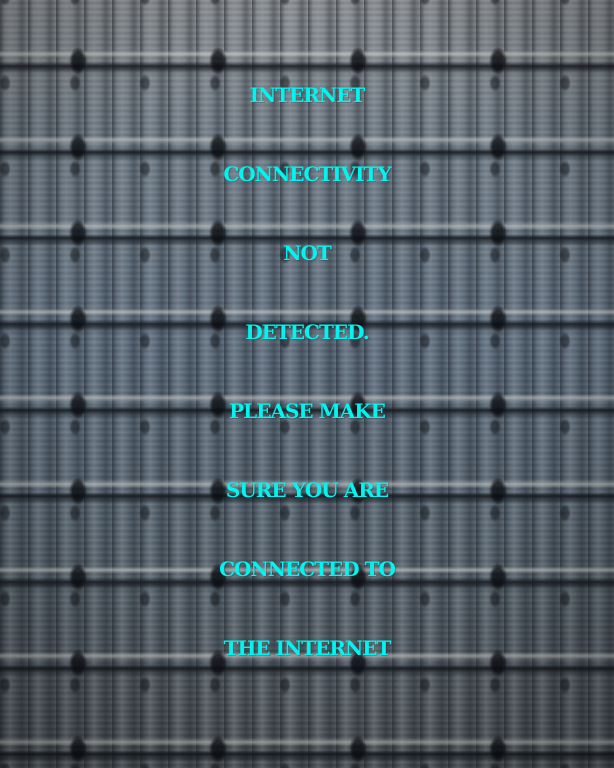 This screenshot has width=614, height=768. Describe the element at coordinates (307, 95) in the screenshot. I see `message-line-1: INTERNET` at that location.